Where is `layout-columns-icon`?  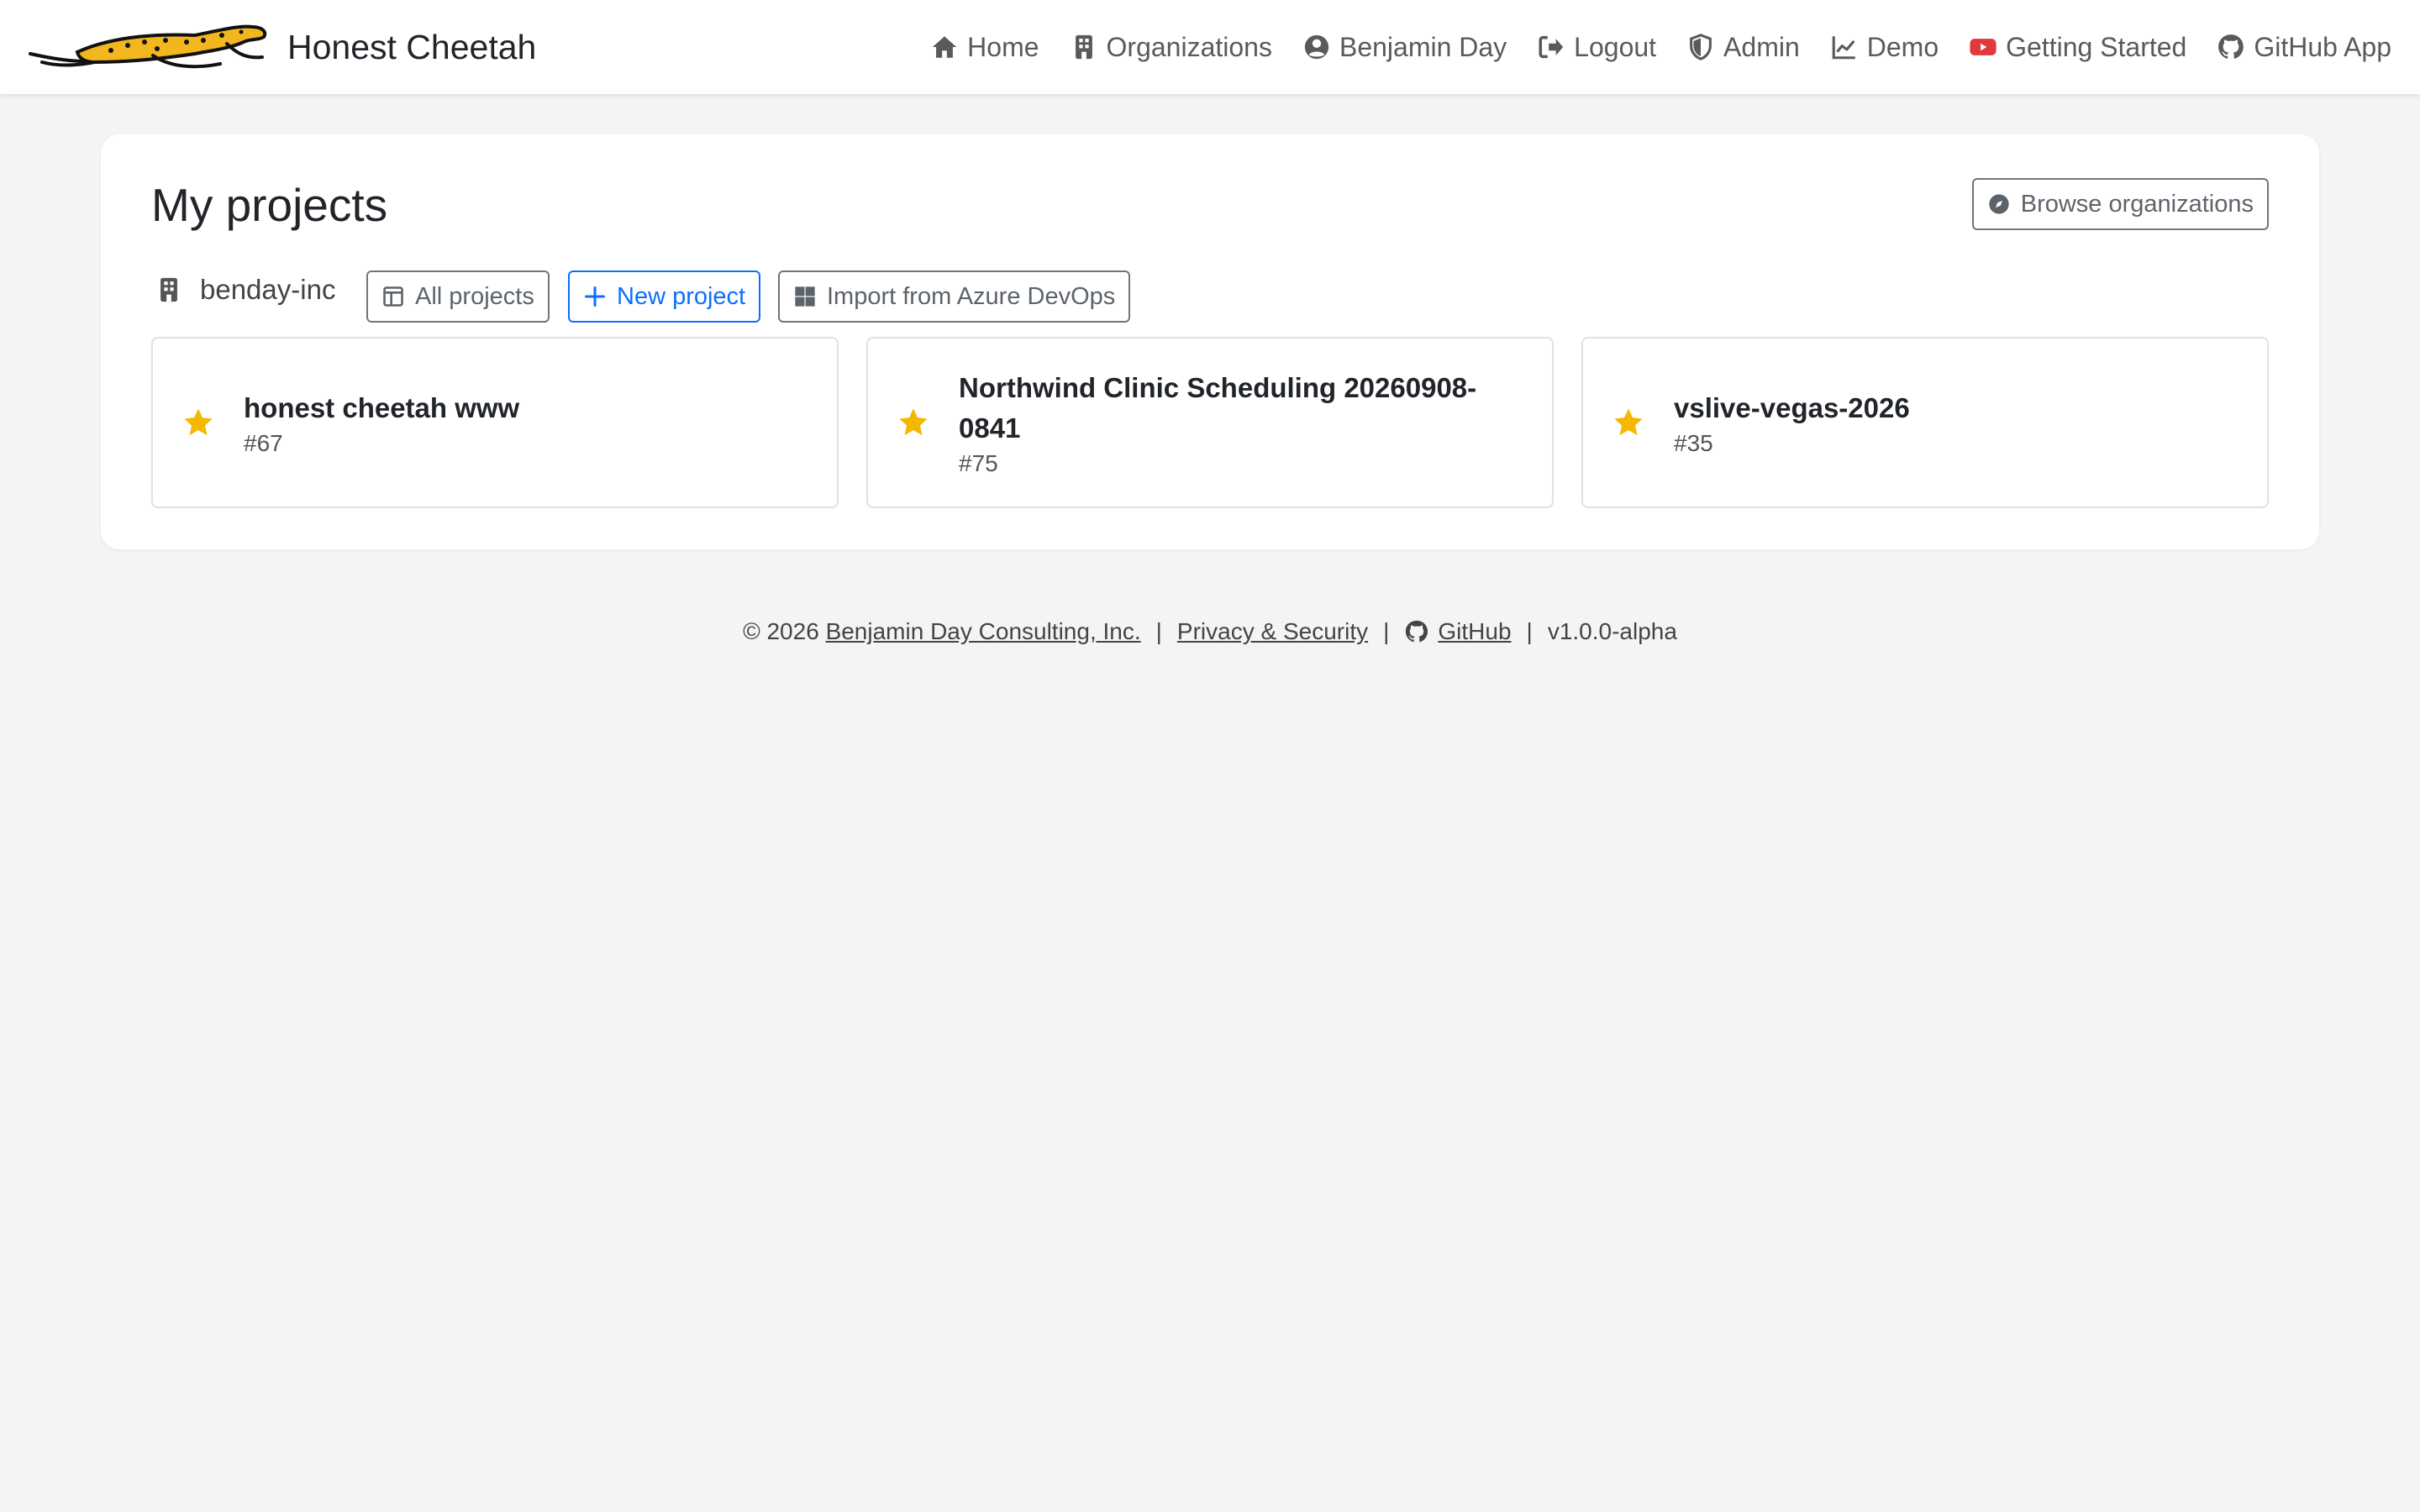
layout-columns-icon is located at coordinates (393, 296).